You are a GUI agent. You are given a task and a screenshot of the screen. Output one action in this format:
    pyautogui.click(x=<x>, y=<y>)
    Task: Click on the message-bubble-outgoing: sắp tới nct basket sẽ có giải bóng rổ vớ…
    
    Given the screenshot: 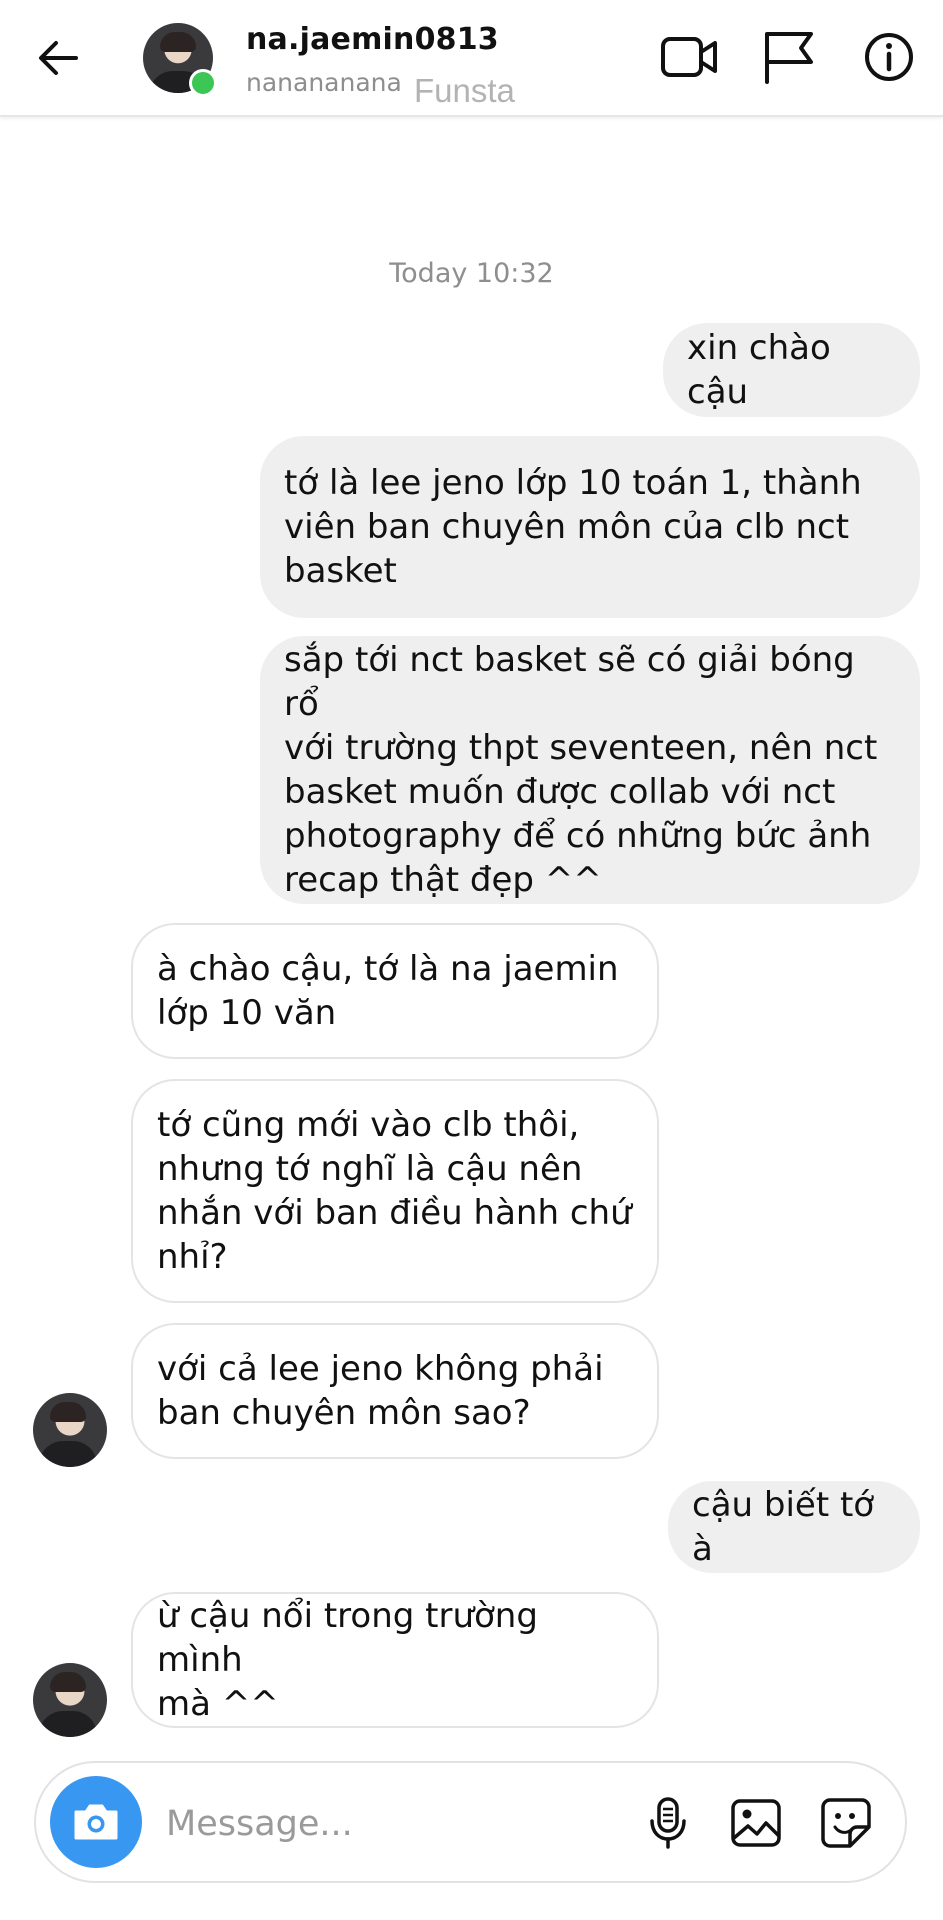 What is the action you would take?
    pyautogui.click(x=590, y=770)
    